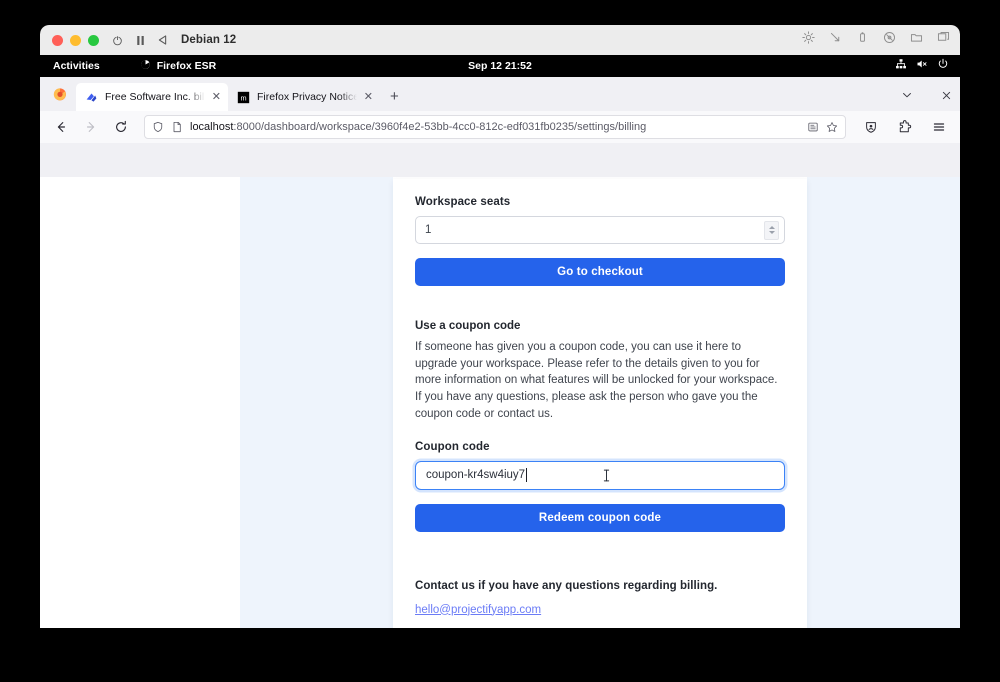 The width and height of the screenshot is (1000, 682). What do you see at coordinates (158, 127) in the screenshot?
I see `shield-icon` at bounding box center [158, 127].